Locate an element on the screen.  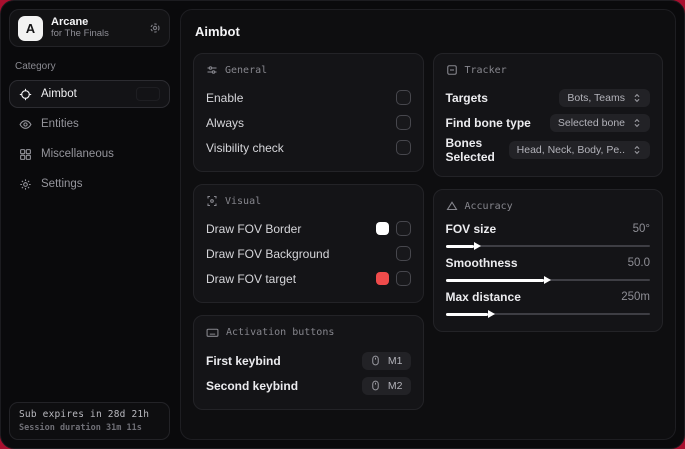
sidebar-item-label: Entities is located at coordinates (60, 124).